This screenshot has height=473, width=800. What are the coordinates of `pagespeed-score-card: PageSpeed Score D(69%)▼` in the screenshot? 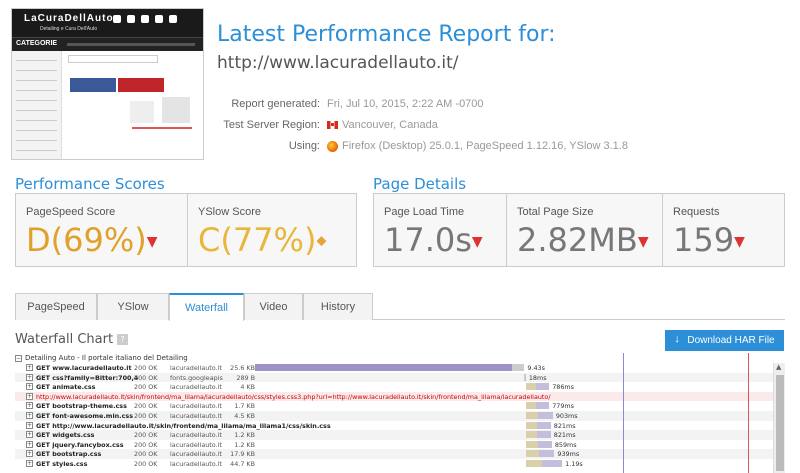 It's located at (101, 230).